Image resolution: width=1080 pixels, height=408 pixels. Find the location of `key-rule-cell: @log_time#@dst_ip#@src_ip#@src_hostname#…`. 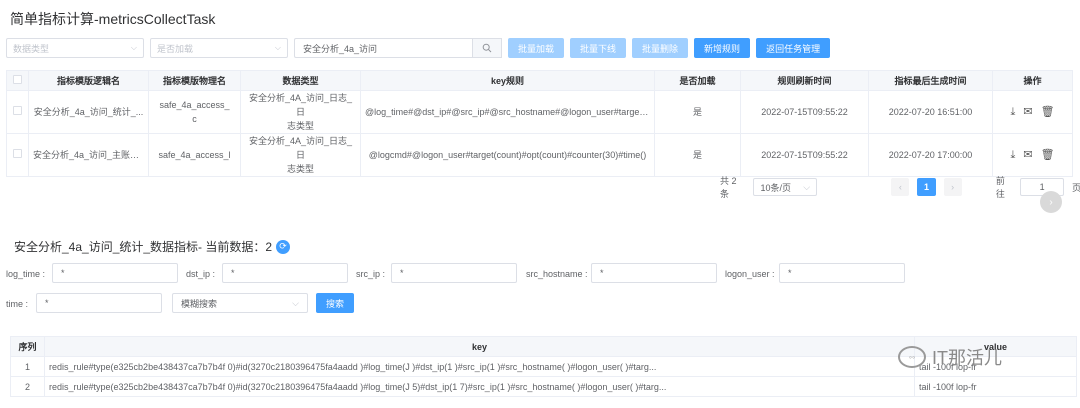

key-rule-cell: @log_time#@dst_ip#@src_ip#@src_hostname#… is located at coordinates (507, 112).